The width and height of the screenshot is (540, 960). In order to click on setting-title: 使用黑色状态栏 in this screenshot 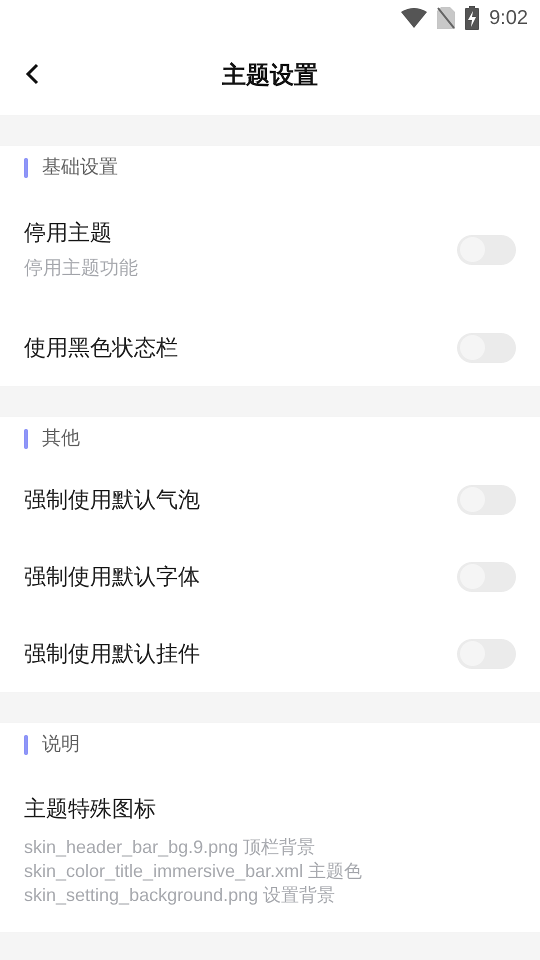, I will do `click(101, 348)`.